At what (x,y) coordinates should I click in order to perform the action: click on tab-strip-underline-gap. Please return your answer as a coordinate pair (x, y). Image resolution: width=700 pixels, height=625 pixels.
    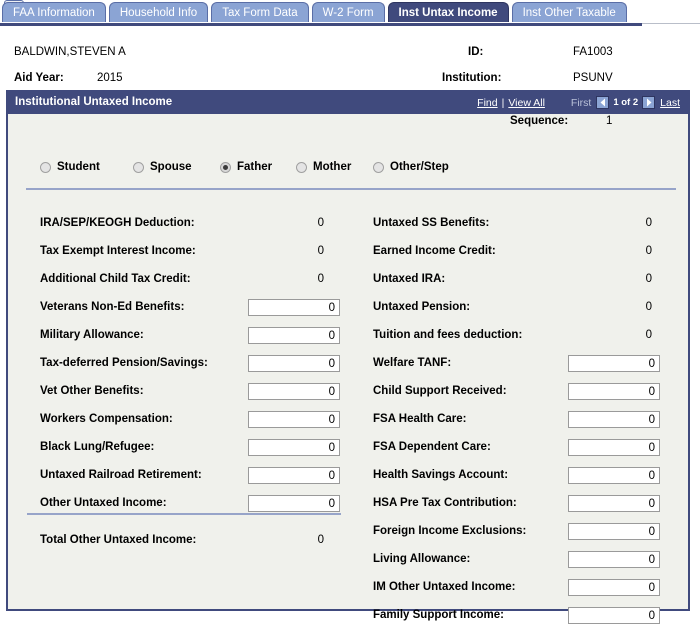
    Looking at the image, I should click on (671, 24).